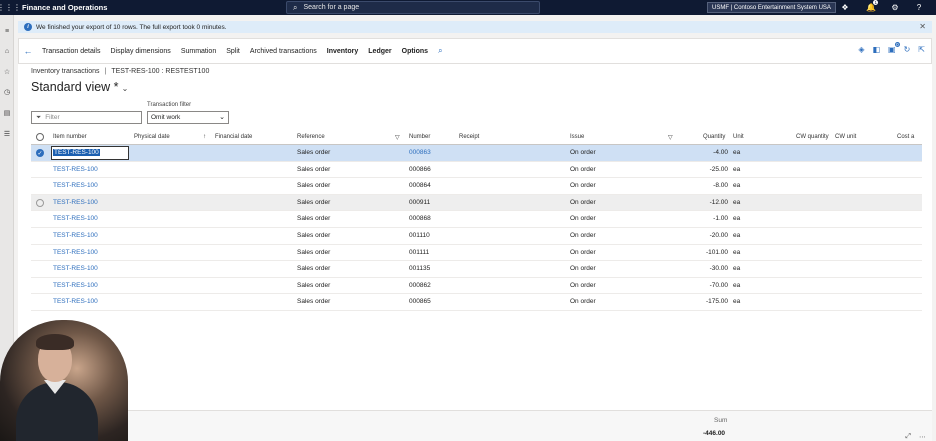 The width and height of the screenshot is (936, 441). Describe the element at coordinates (469, 137) in the screenshot. I see `col-receipt: Receipt` at that location.